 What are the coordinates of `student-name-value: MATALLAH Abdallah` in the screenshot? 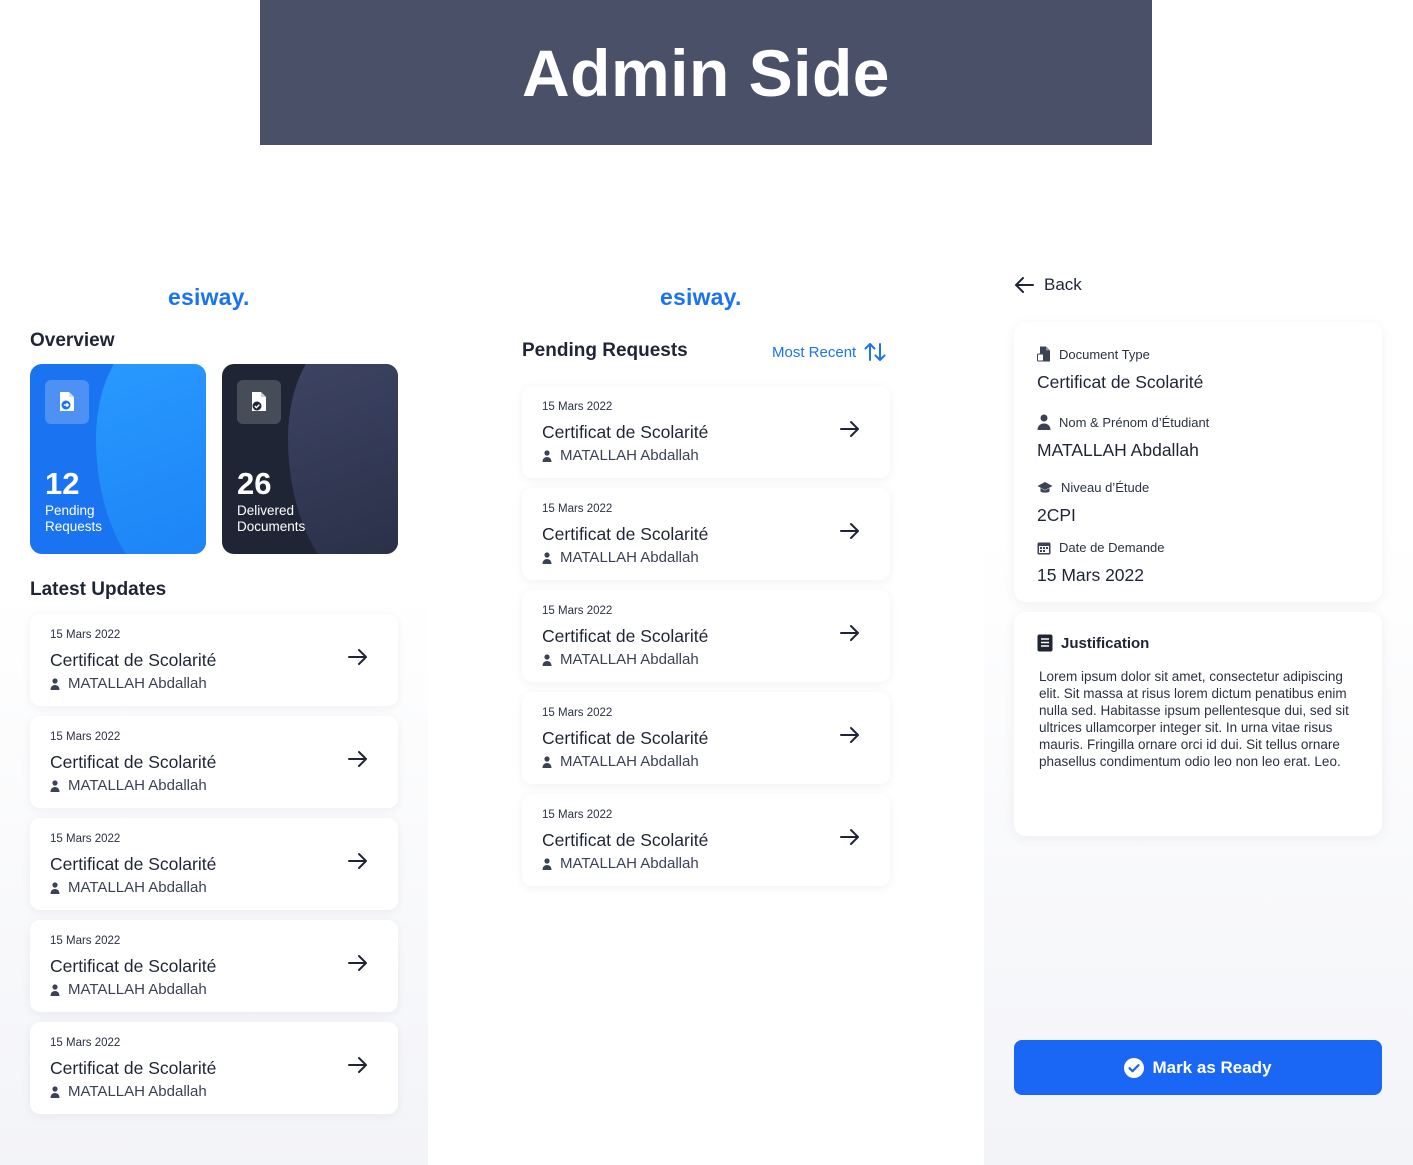 It's located at (1118, 450).